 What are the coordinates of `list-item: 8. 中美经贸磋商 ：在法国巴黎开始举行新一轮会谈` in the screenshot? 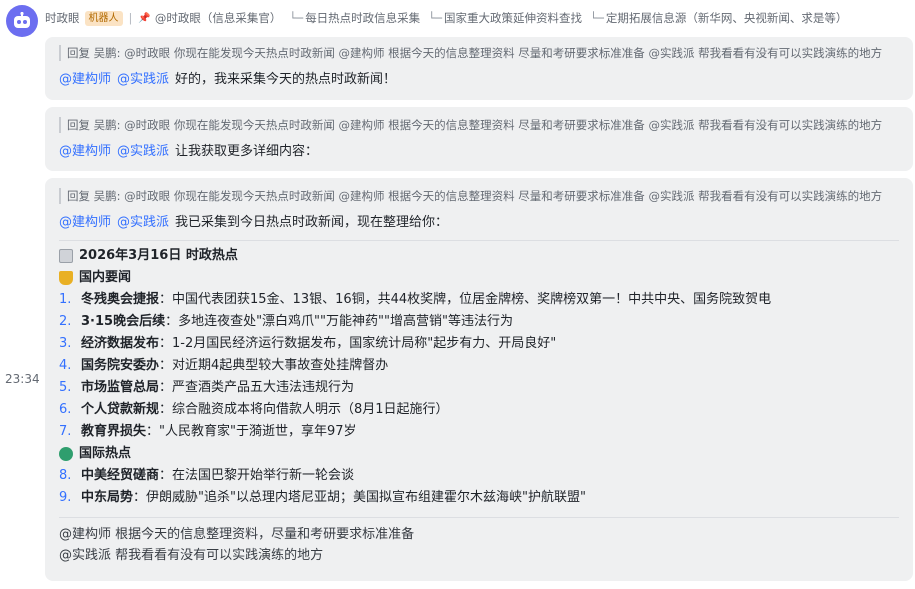 It's located at (207, 475).